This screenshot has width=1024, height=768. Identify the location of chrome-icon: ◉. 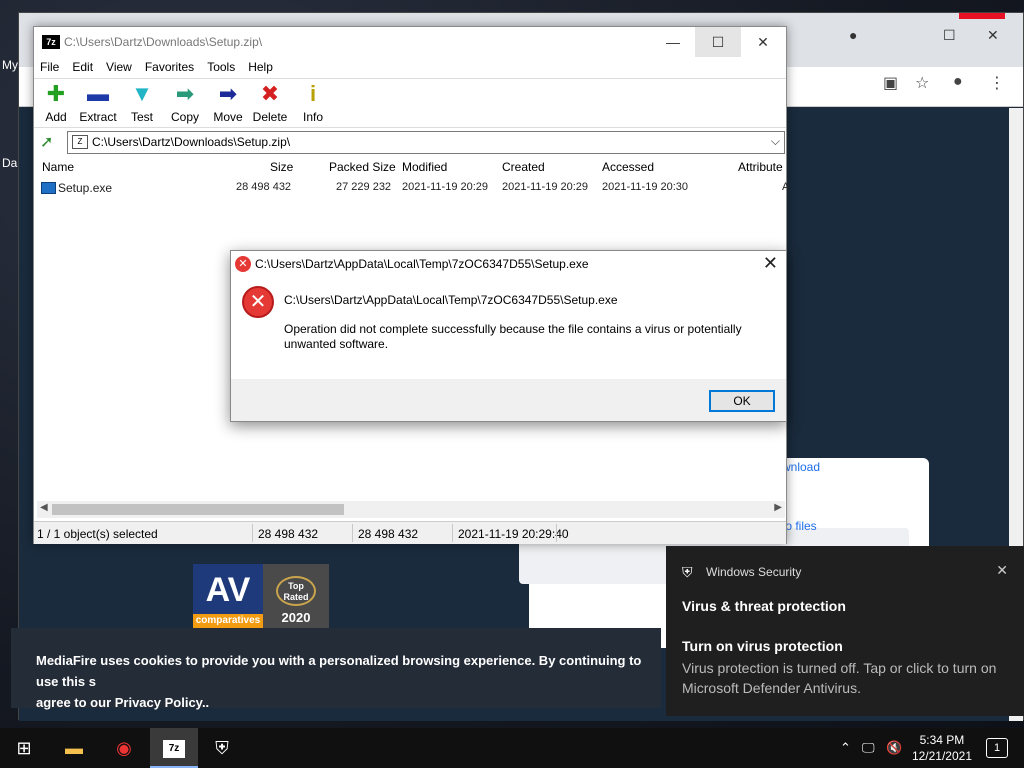
(124, 748).